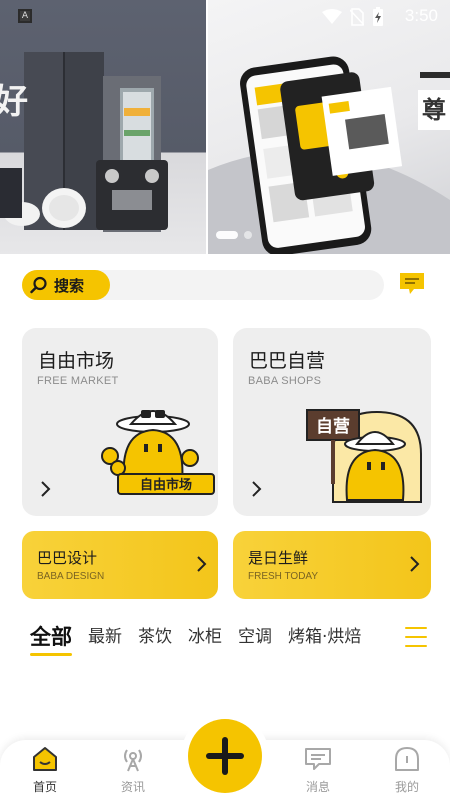 The height and width of the screenshot is (800, 450). Describe the element at coordinates (155, 637) in the screenshot. I see `tab-tea-drinks: 茶饮` at that location.